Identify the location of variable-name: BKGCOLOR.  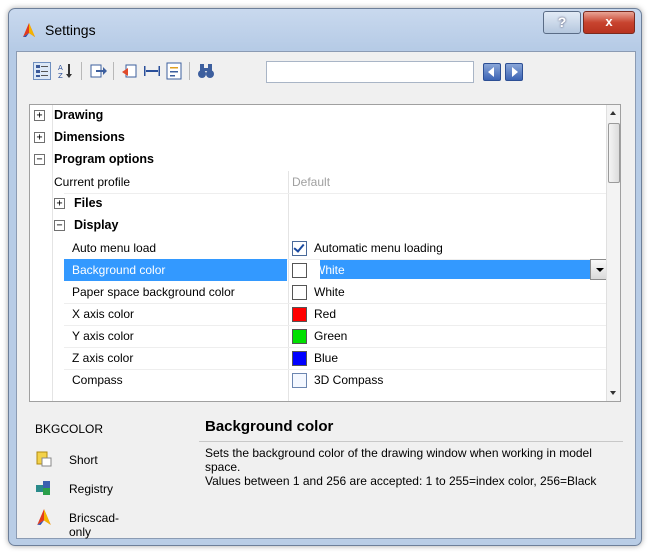
(69, 429).